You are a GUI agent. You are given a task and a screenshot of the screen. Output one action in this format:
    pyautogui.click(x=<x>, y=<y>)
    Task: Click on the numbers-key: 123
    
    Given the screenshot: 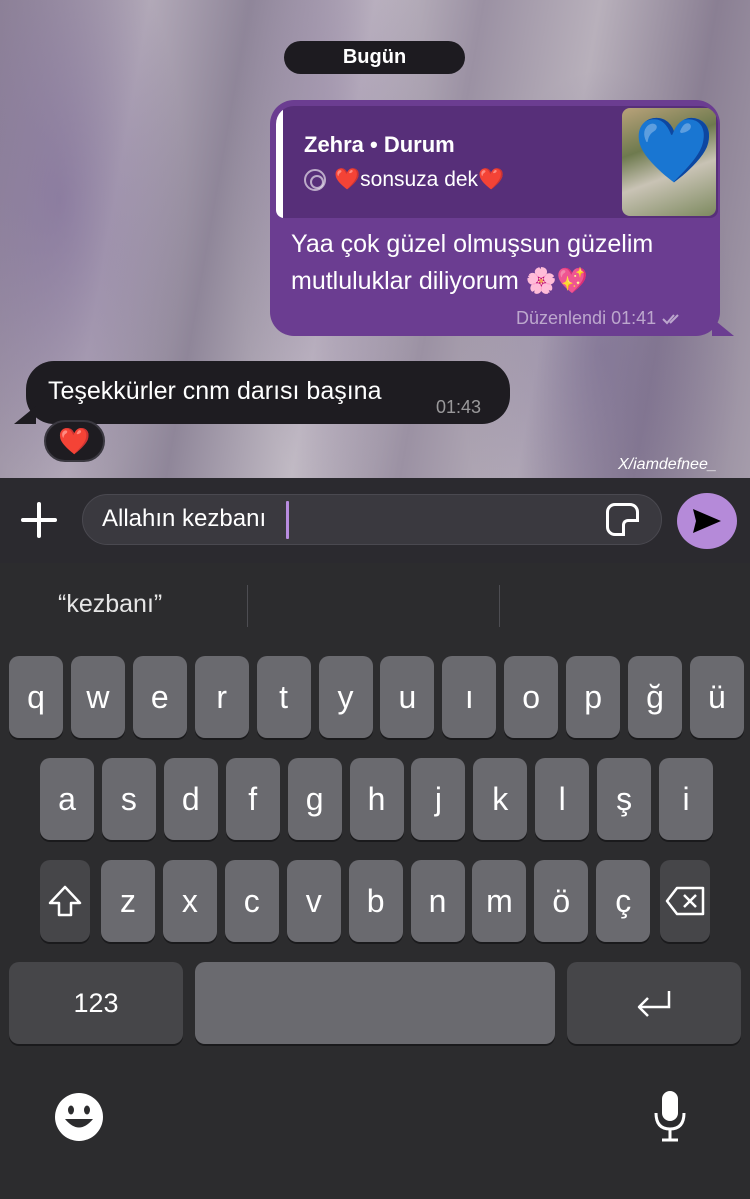 What is the action you would take?
    pyautogui.click(x=96, y=1003)
    